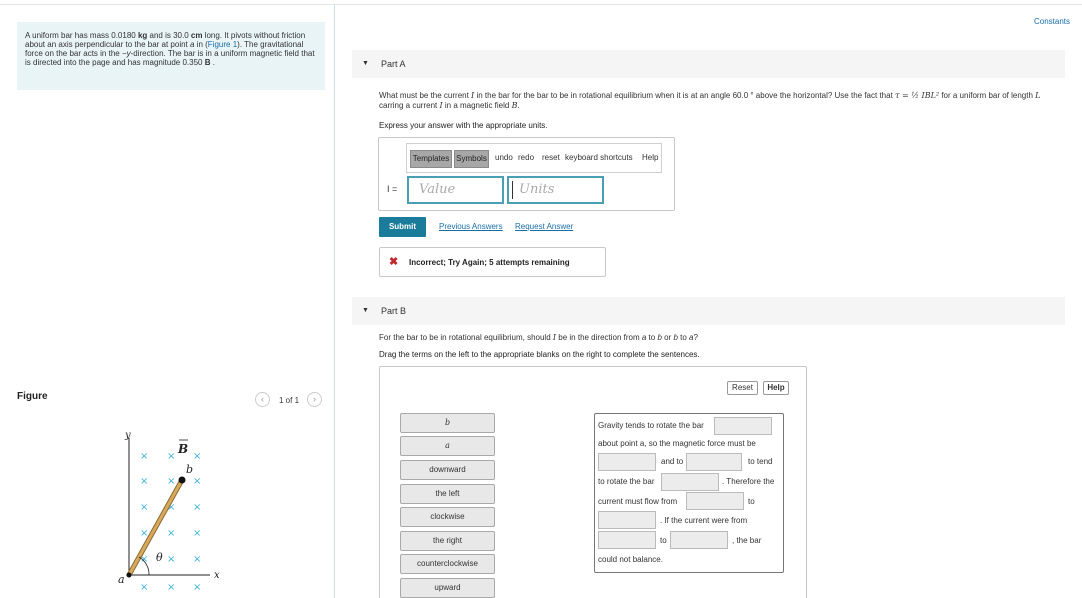  Describe the element at coordinates (169, 511) in the screenshot. I see `bar-figure: y x × × × × × × × × × × × × × × × × × × θ b a B` at that location.